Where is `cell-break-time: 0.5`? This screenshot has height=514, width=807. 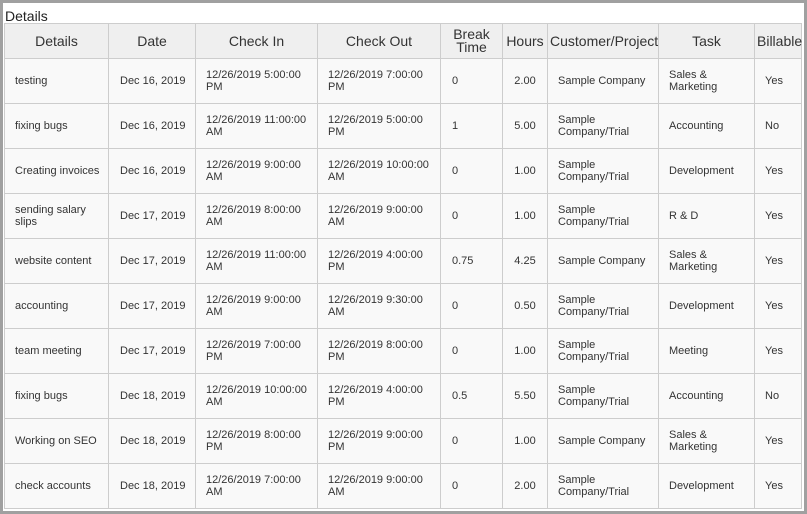
cell-break-time: 0.5 is located at coordinates (471, 396).